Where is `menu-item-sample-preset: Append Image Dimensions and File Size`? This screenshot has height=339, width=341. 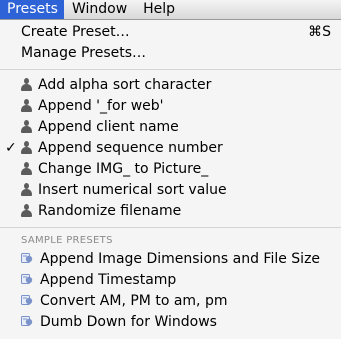
menu-item-sample-preset: Append Image Dimensions and File Size is located at coordinates (170, 259).